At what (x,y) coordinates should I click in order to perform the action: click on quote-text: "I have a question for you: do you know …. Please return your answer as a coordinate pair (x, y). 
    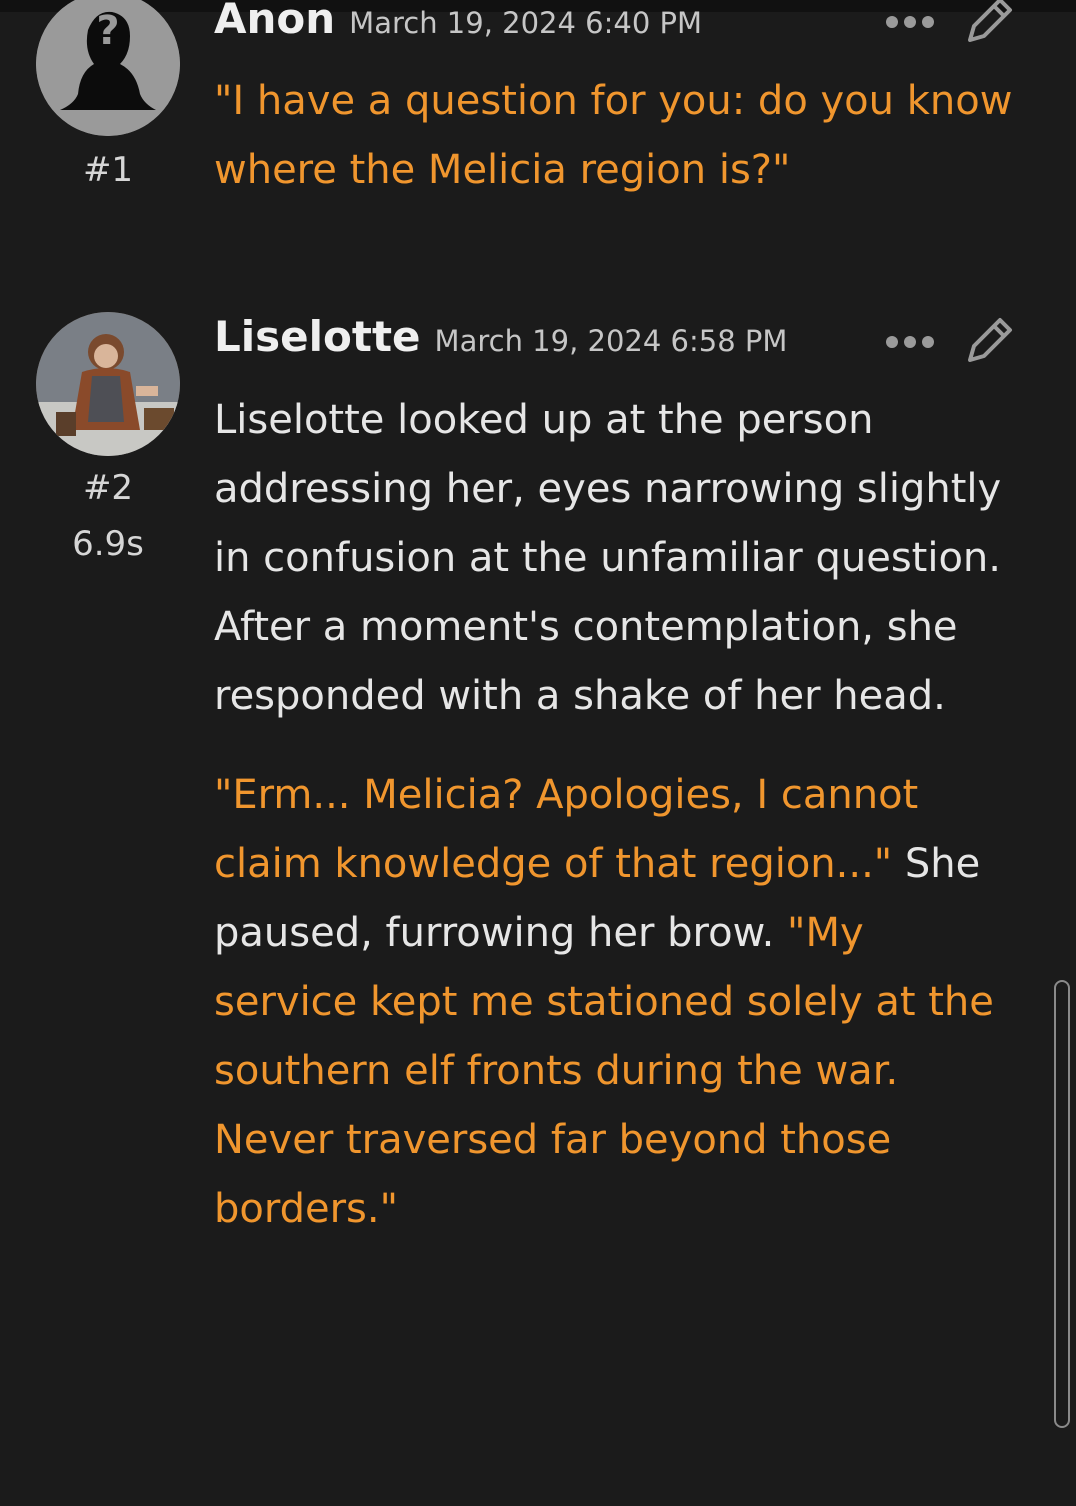
    Looking at the image, I should click on (613, 135).